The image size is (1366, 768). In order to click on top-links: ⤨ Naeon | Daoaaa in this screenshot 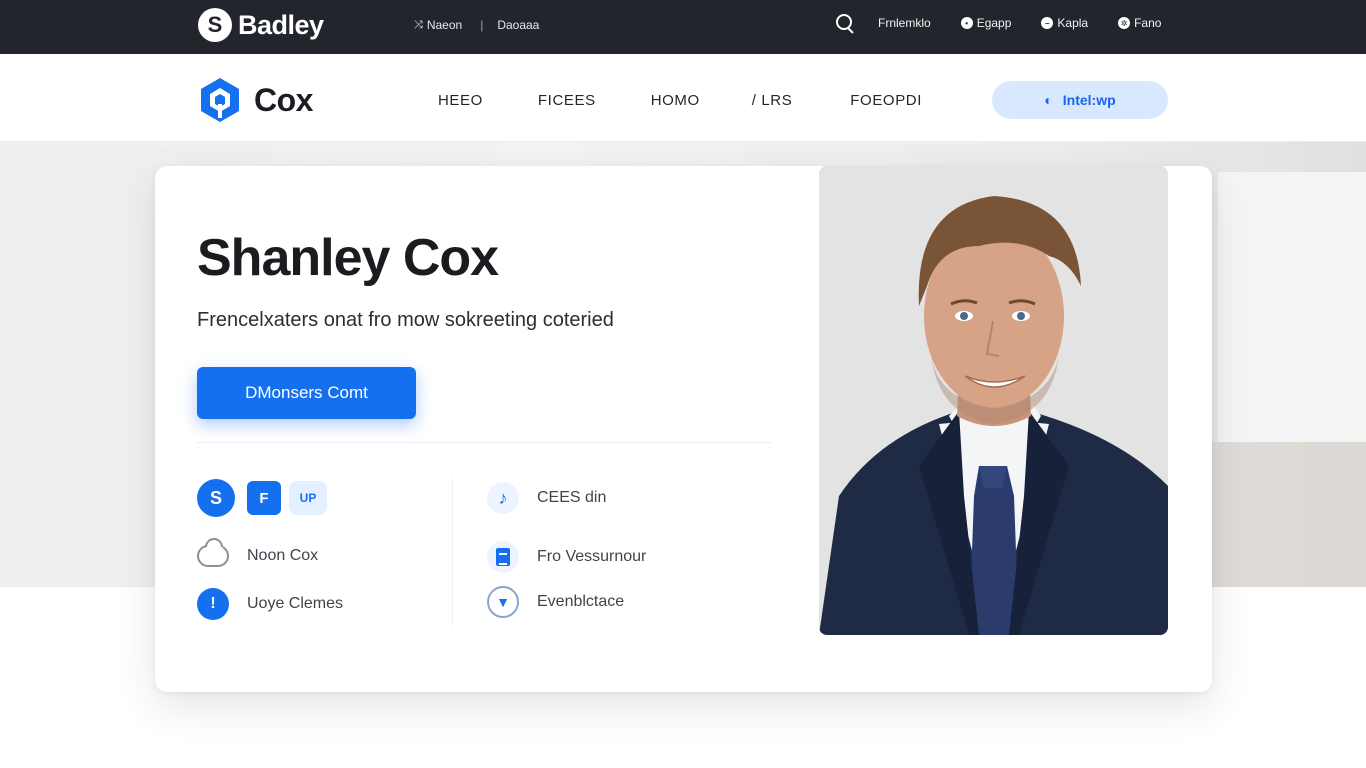, I will do `click(476, 25)`.